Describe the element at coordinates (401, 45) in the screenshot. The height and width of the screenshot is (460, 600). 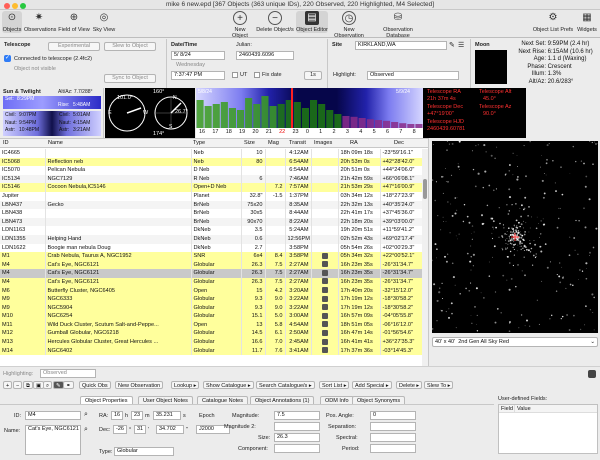
I see `site-select: KIRKLAND,WA` at that location.